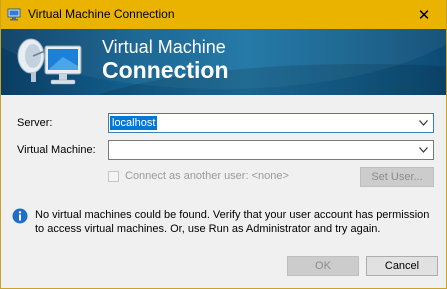  Describe the element at coordinates (402, 266) in the screenshot. I see `cancel-button: Cancel` at that location.